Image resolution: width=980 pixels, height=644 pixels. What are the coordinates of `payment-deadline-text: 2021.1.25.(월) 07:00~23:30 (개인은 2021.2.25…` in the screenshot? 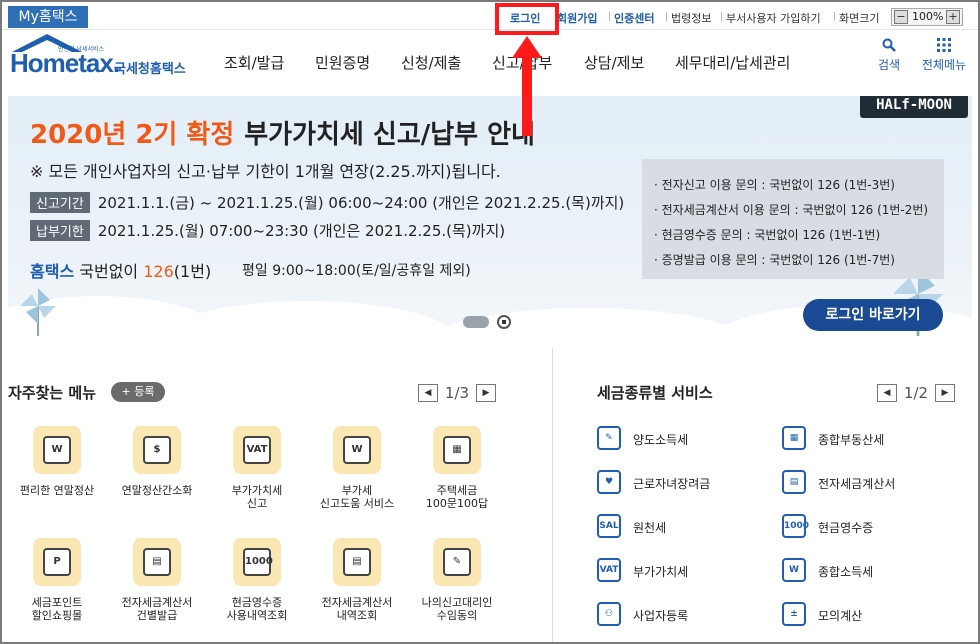 It's located at (301, 231).